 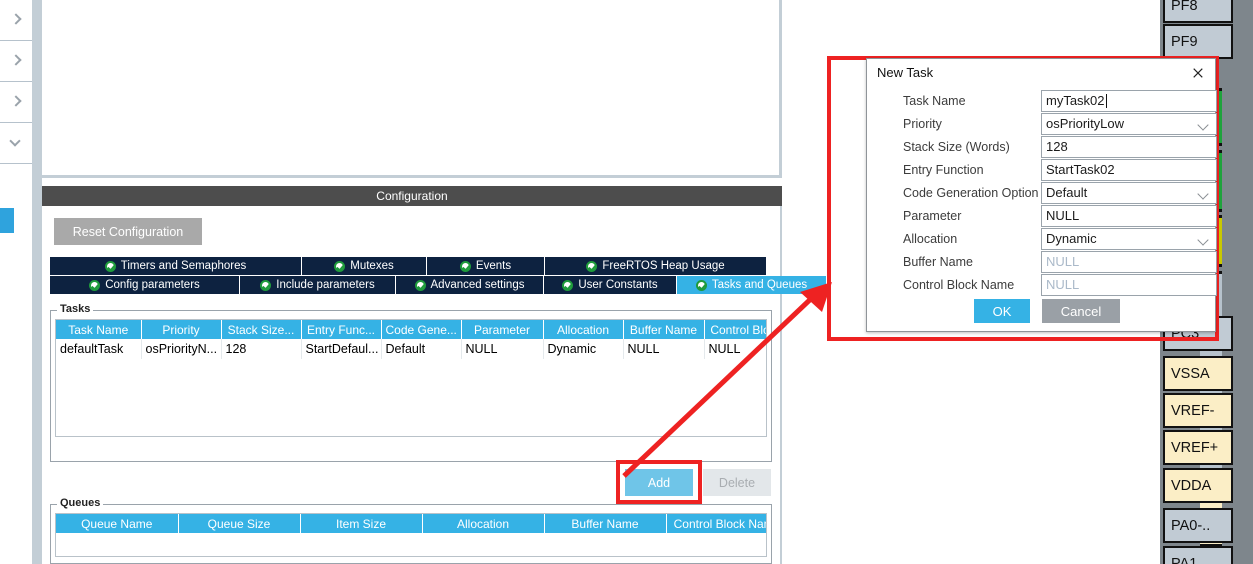 I want to click on configuration-header: Configuration, so click(x=412, y=196).